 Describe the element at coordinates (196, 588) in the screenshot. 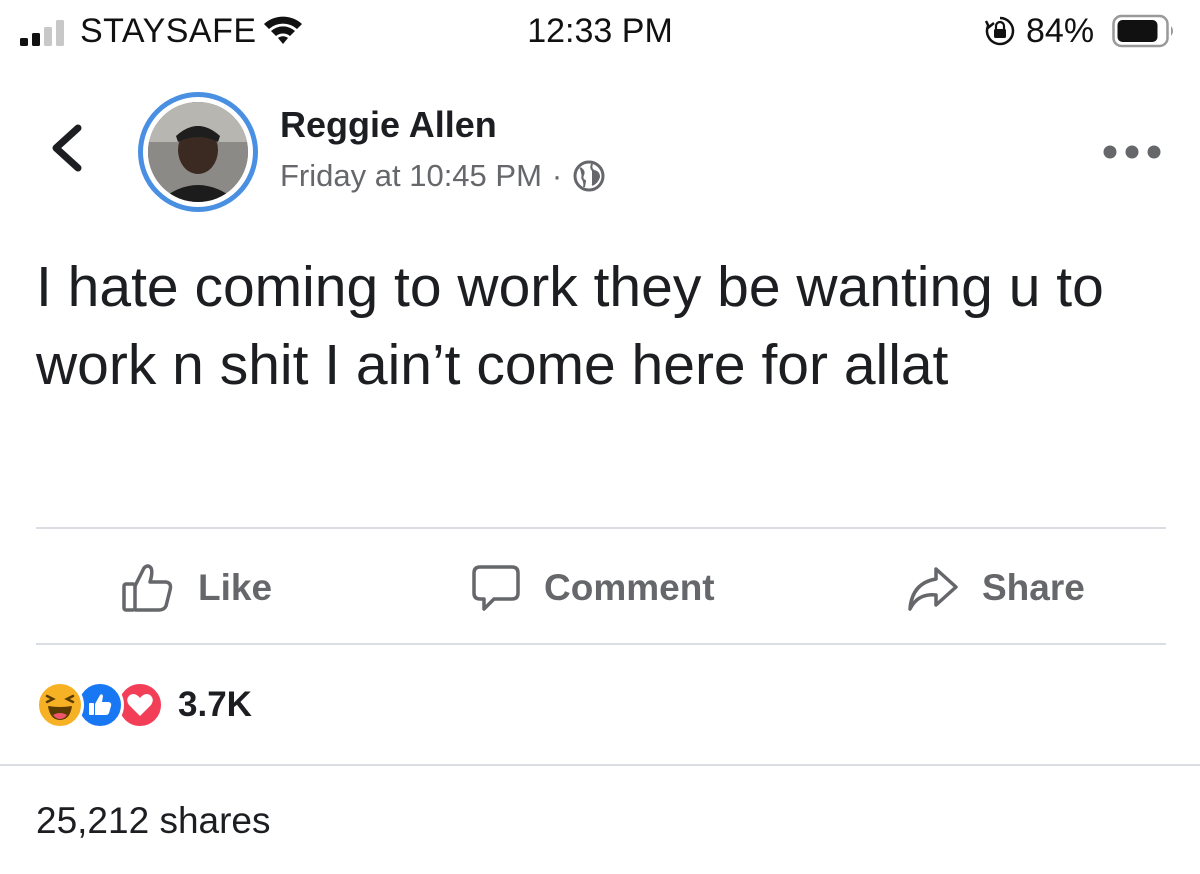

I see `like-button: Like` at that location.